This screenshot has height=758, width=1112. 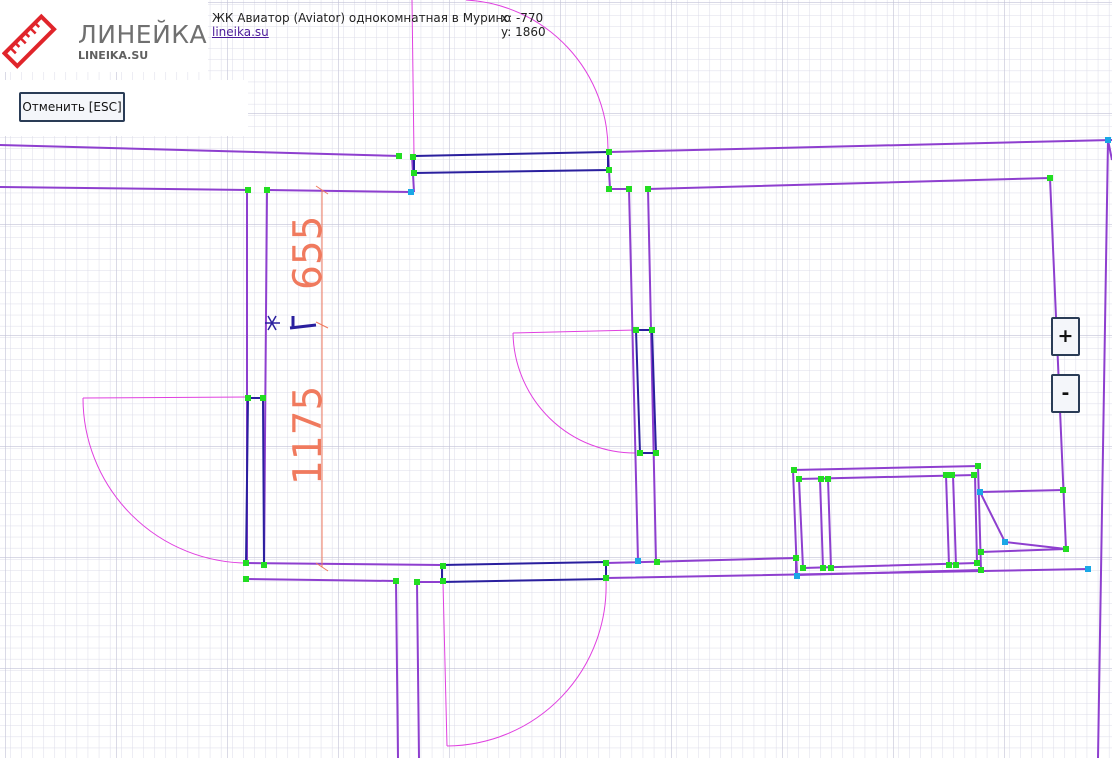 What do you see at coordinates (240, 32) in the screenshot?
I see `site-link: lineika.su` at bounding box center [240, 32].